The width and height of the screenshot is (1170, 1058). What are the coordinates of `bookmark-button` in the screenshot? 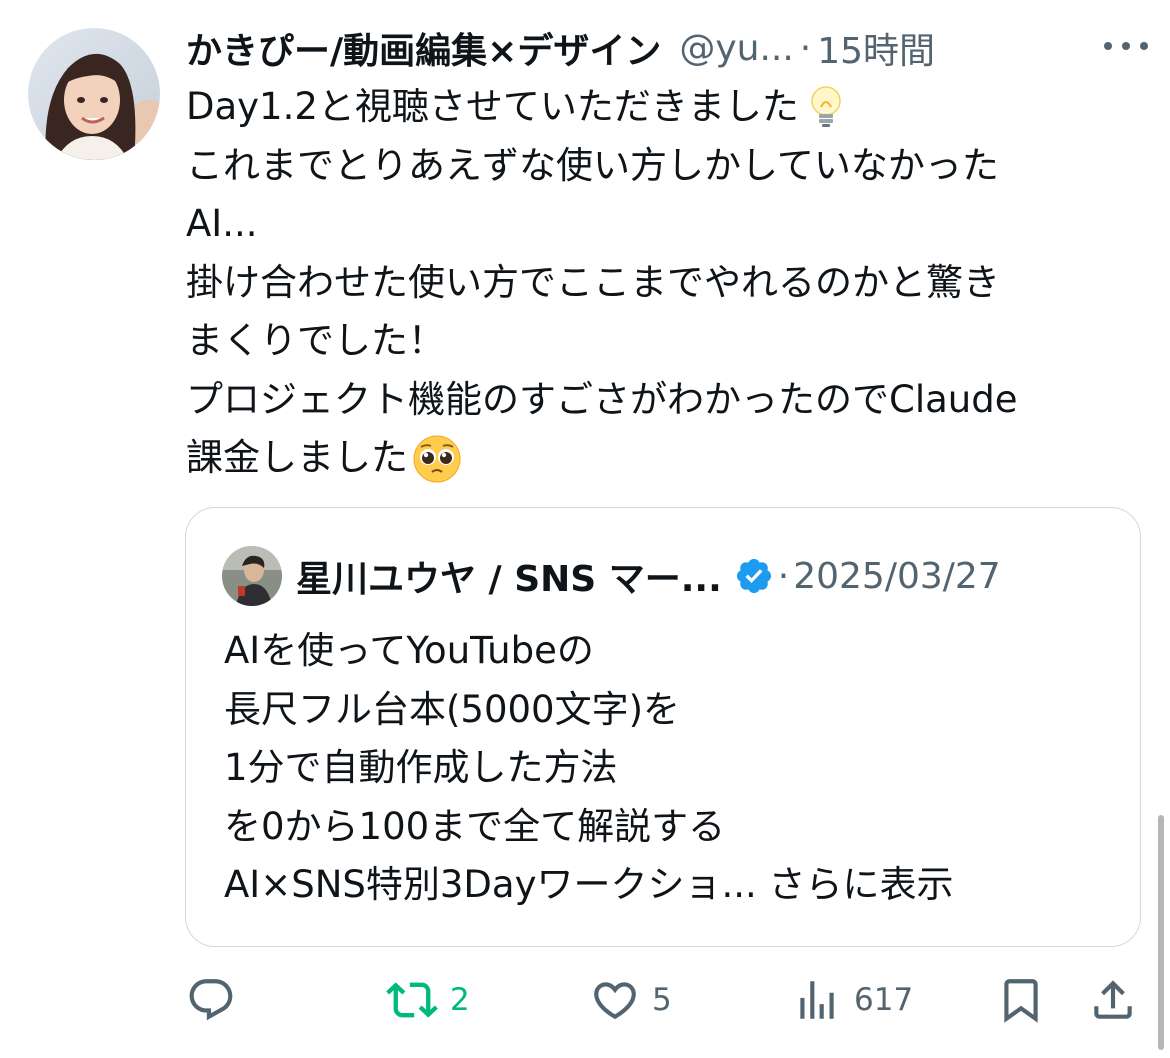 It's located at (1021, 1000).